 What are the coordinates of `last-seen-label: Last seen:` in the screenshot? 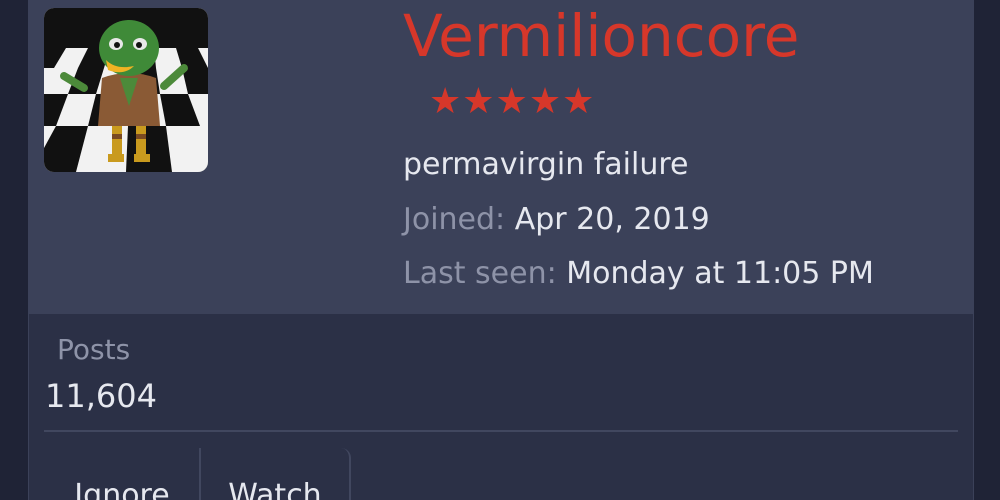 It's located at (480, 273).